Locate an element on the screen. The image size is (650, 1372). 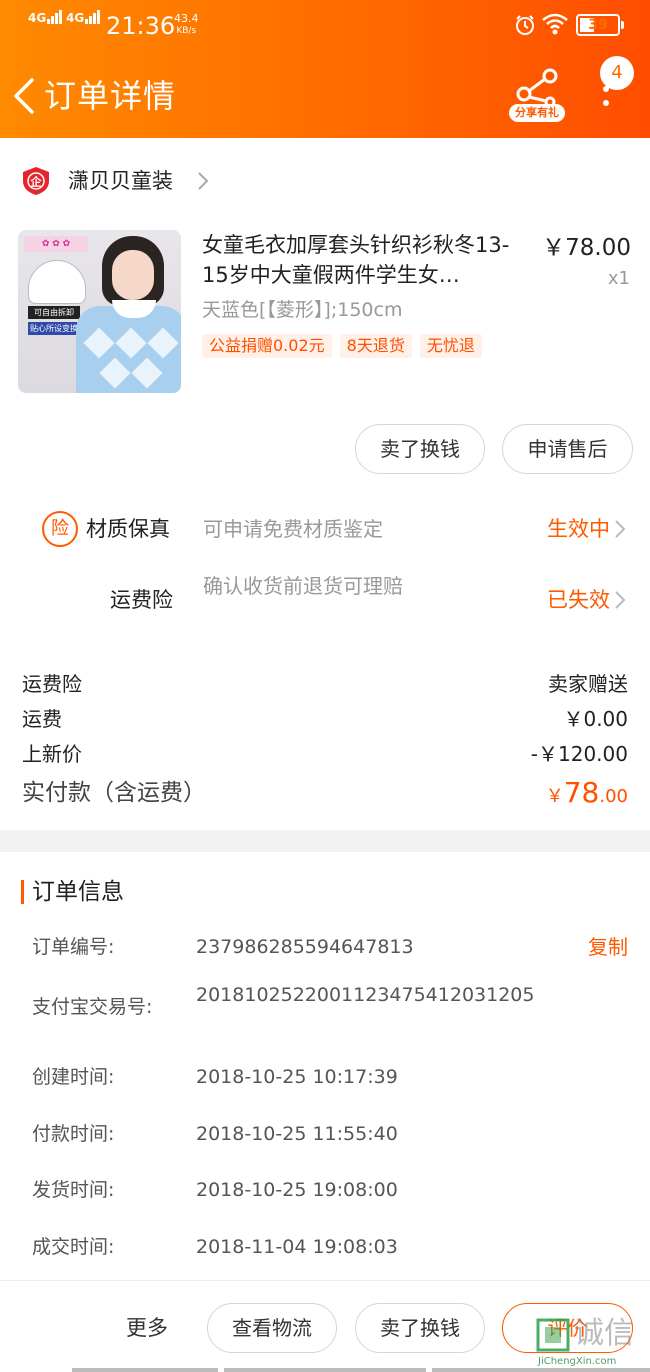
summary-row: 运费 ￥0.00 is located at coordinates (325, 719).